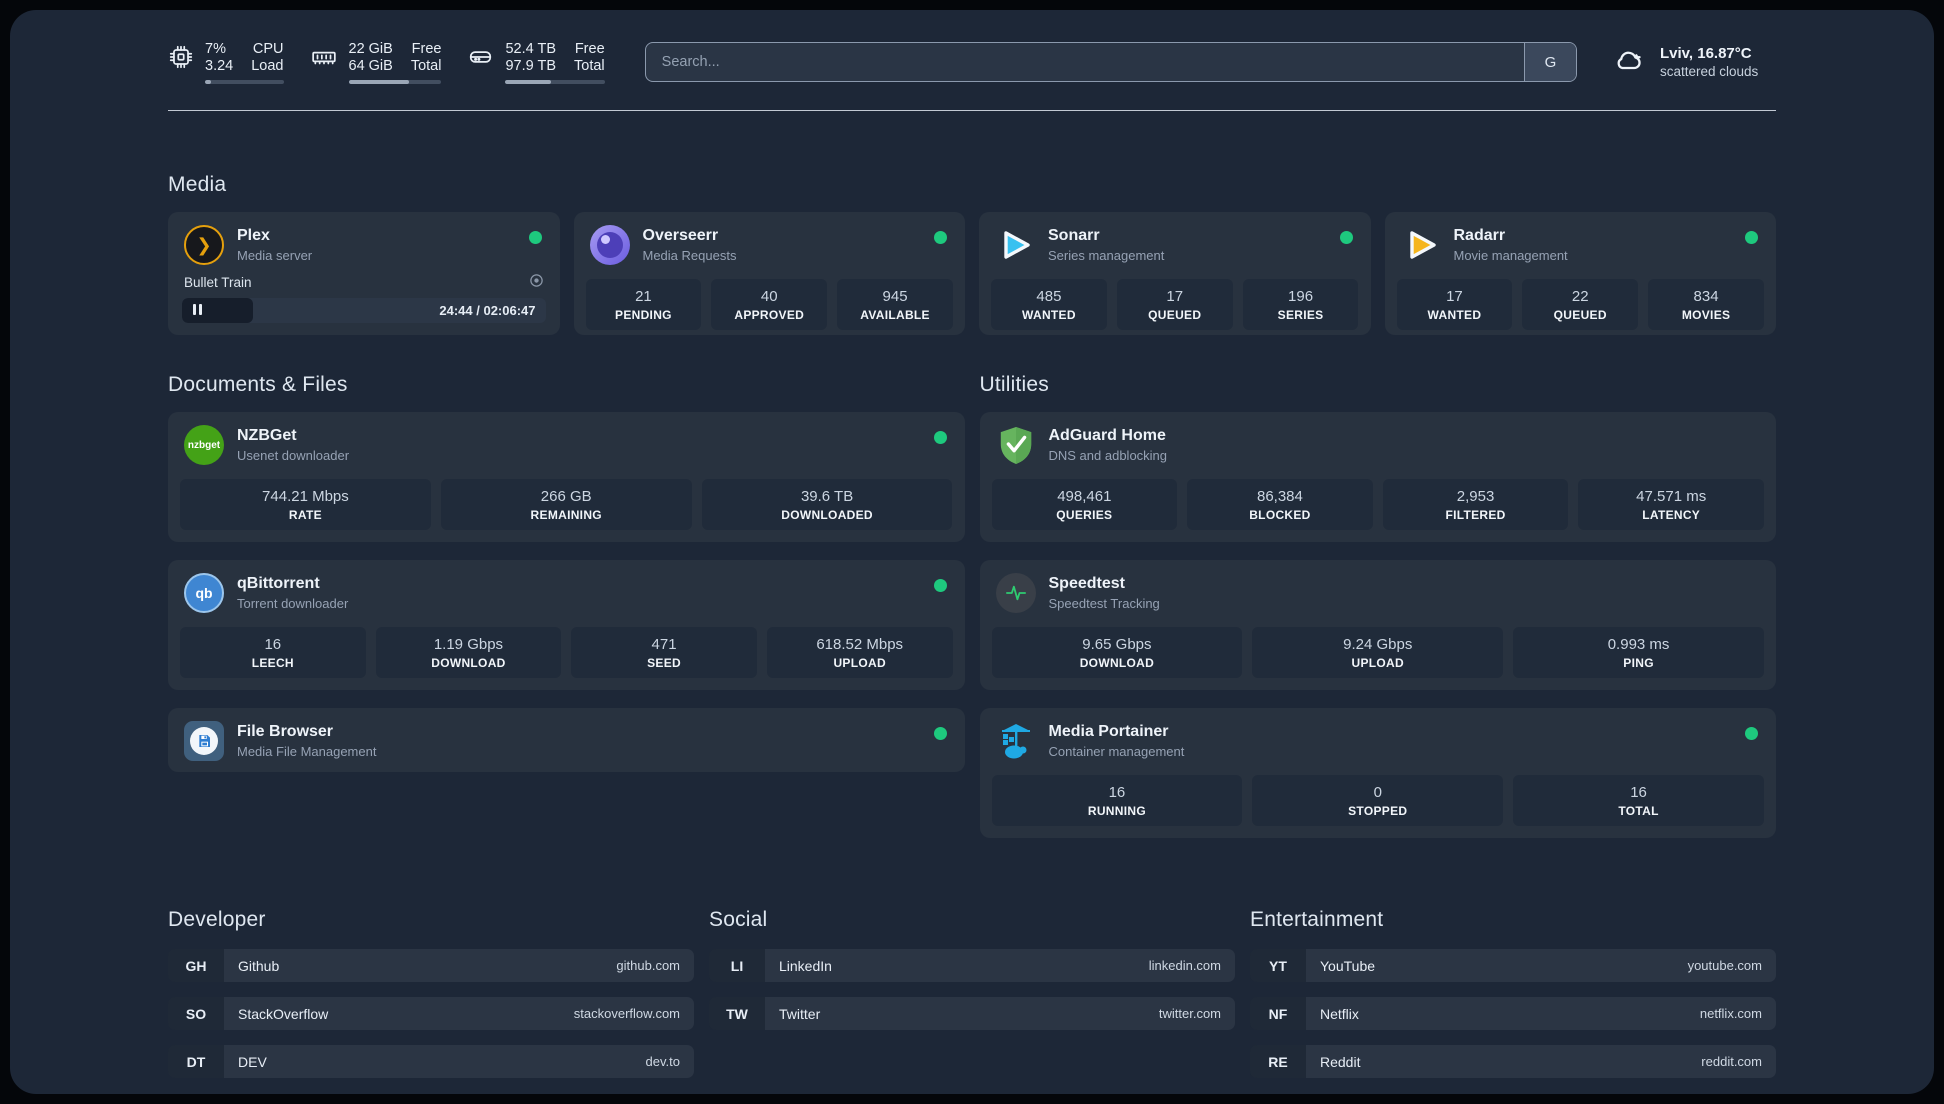 This screenshot has height=1104, width=1944. Describe the element at coordinates (215, 48) in the screenshot. I see `cpu-usage-value: 7%` at that location.